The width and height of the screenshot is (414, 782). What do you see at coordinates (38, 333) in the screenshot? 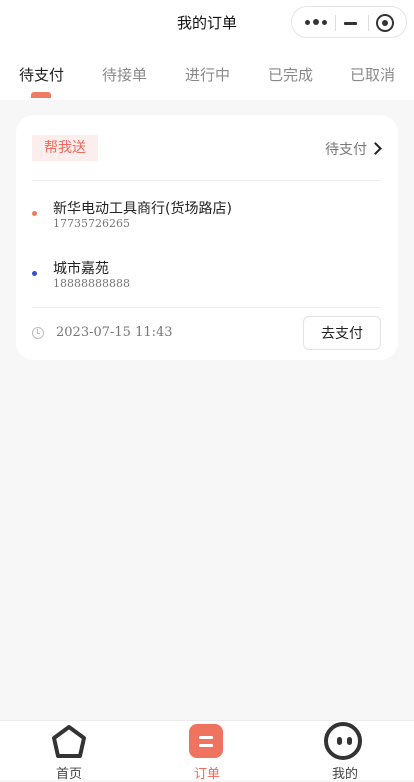
I see `clock-icon` at bounding box center [38, 333].